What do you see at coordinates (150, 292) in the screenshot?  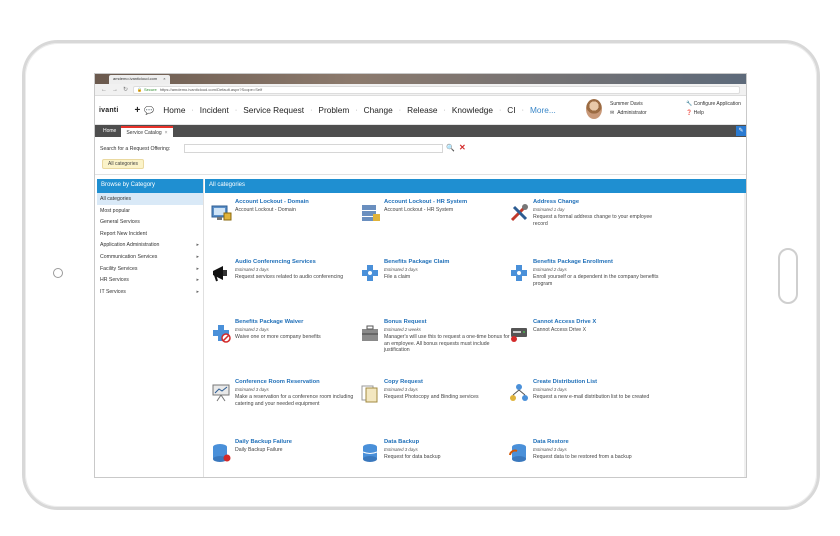 I see `sidebar-item-it-services: IT Services ▸` at bounding box center [150, 292].